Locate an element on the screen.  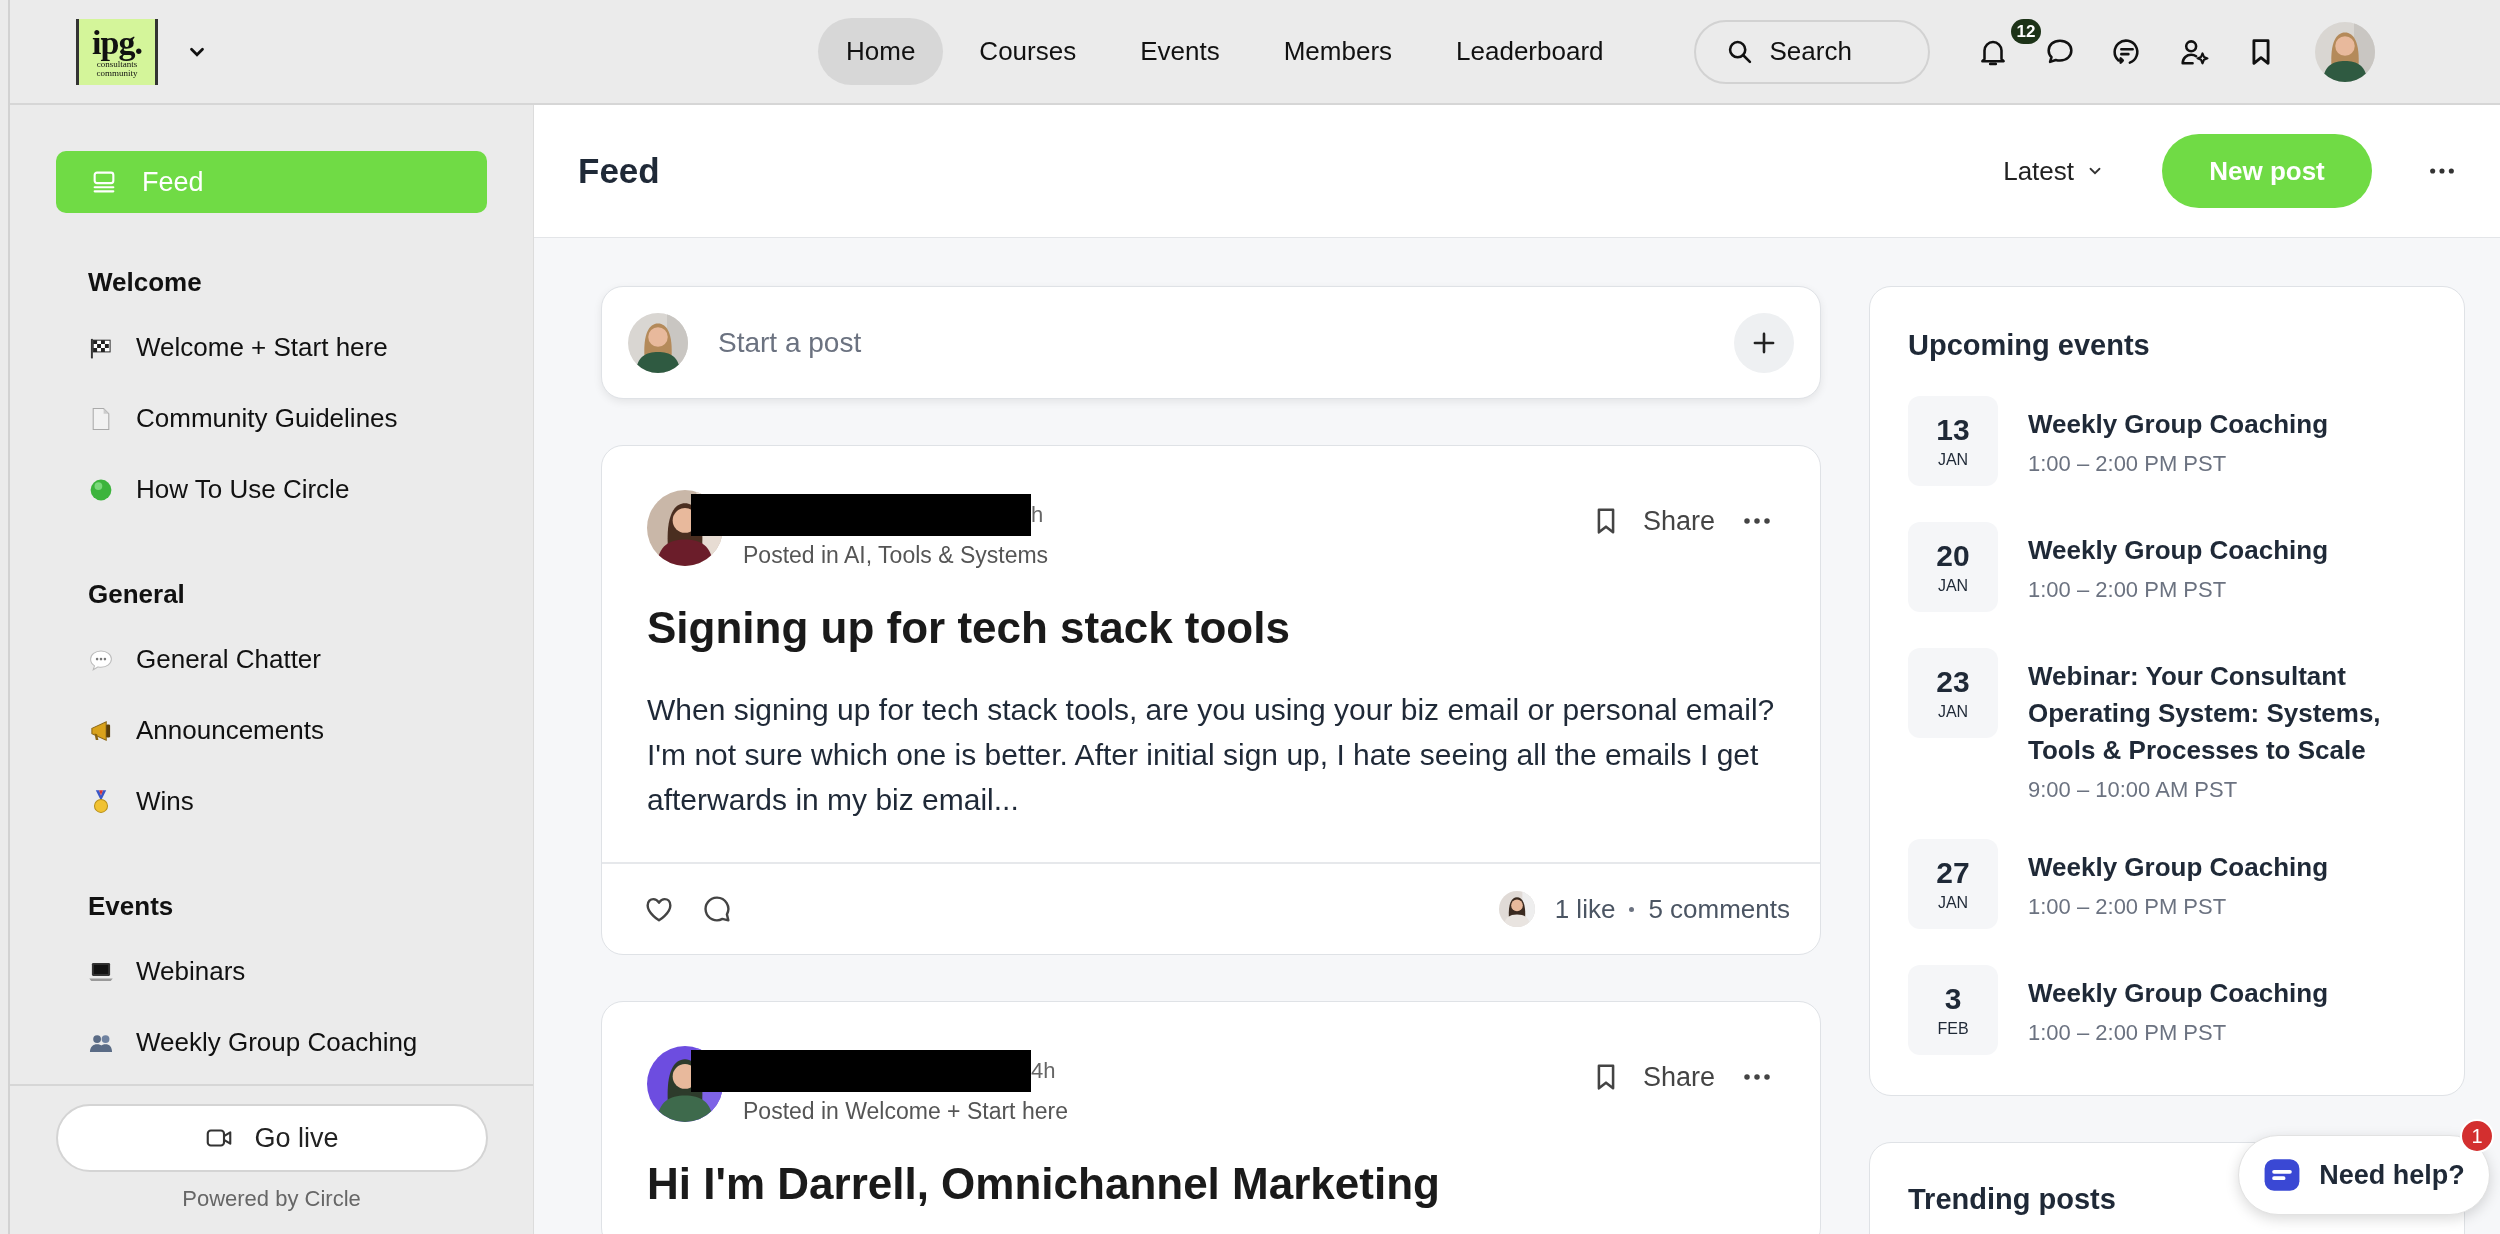
composer-card: Start a post is located at coordinates (1211, 342).